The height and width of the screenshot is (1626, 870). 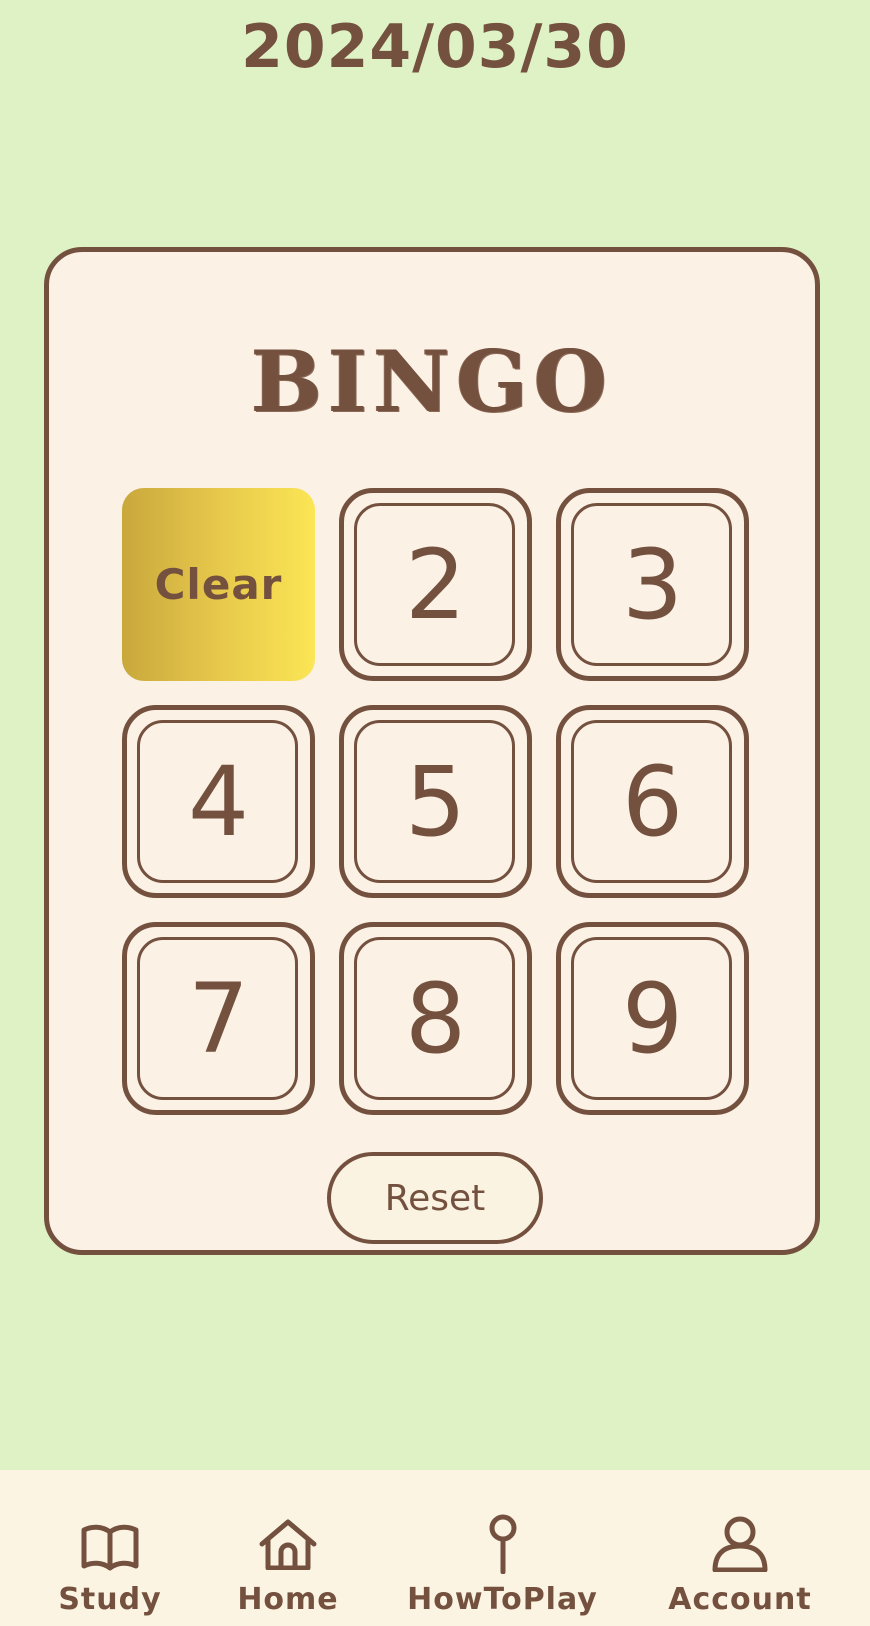 I want to click on bingo-cell-5: 5, so click(x=435, y=801).